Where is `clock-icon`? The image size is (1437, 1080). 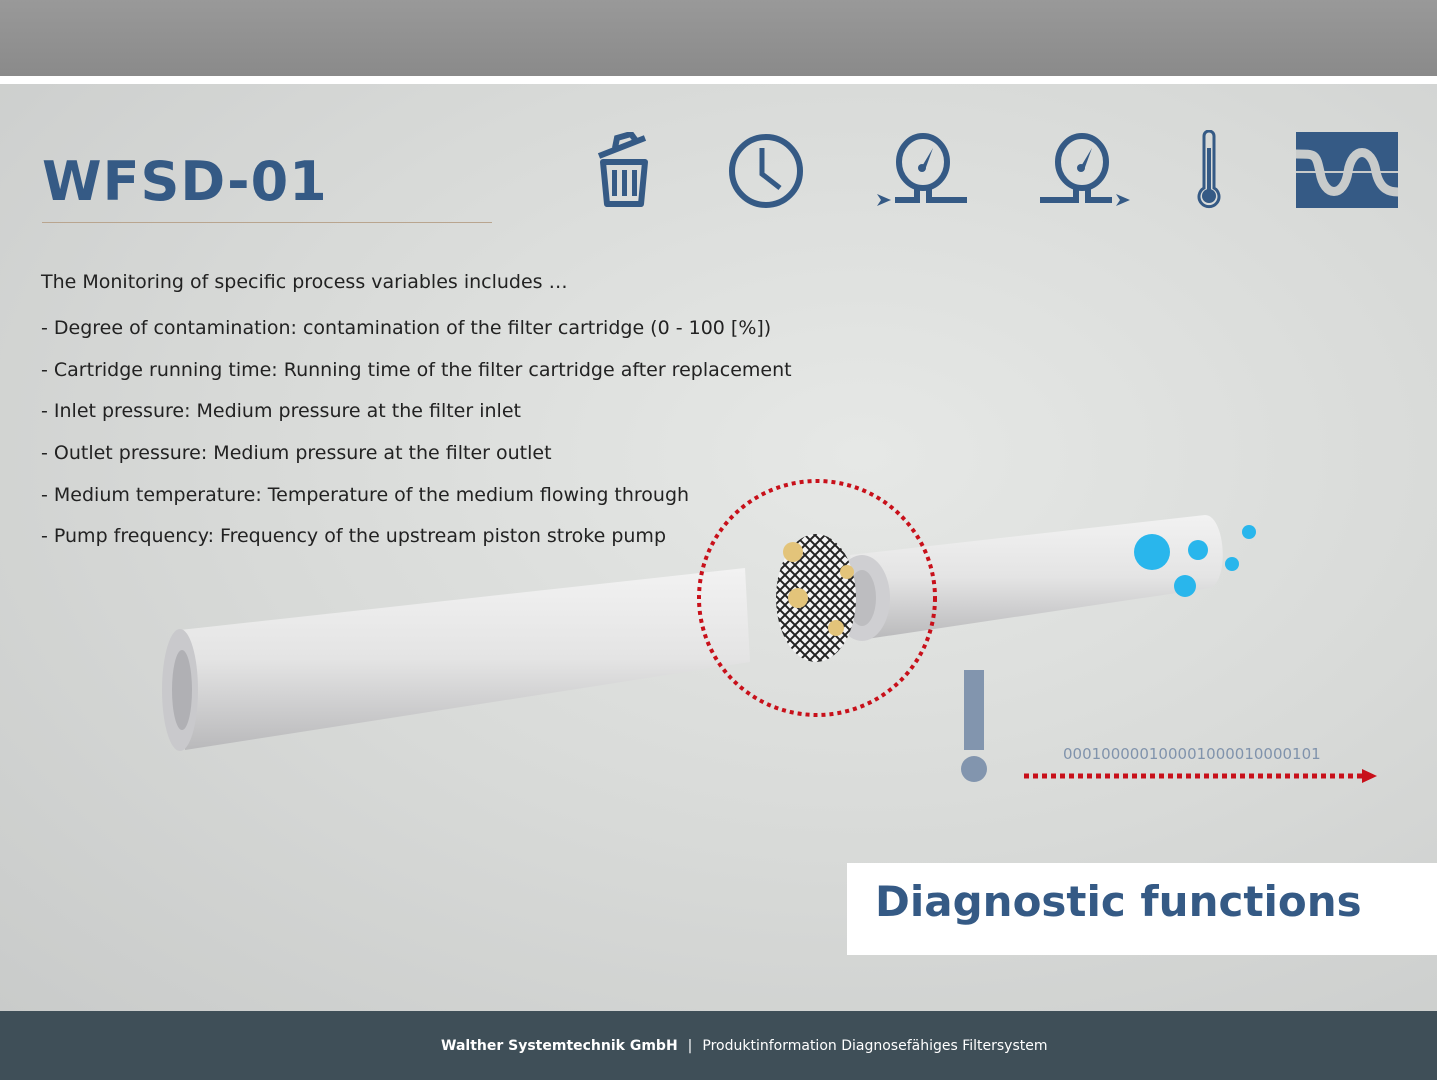
clock-icon is located at coordinates (766, 171).